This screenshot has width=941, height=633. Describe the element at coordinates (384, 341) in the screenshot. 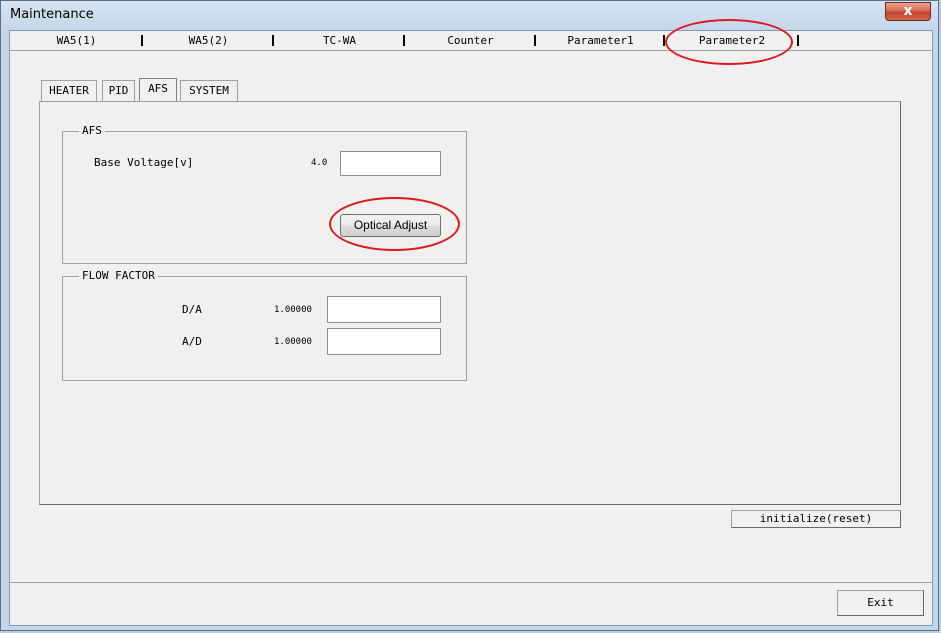

I see `ad-input` at that location.